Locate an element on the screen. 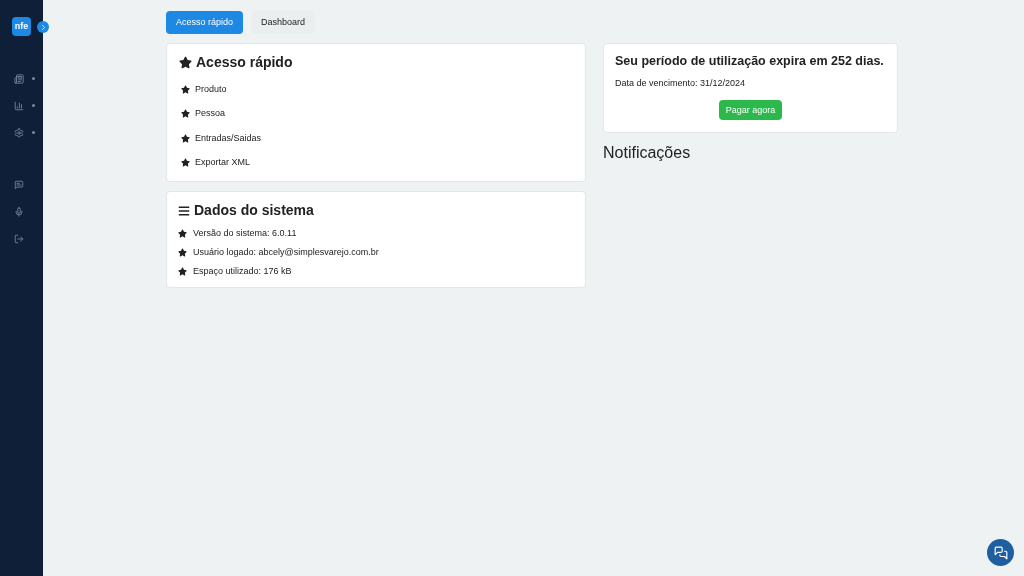  due-date: Data de vencimento: 31/12/2024 is located at coordinates (681, 83).